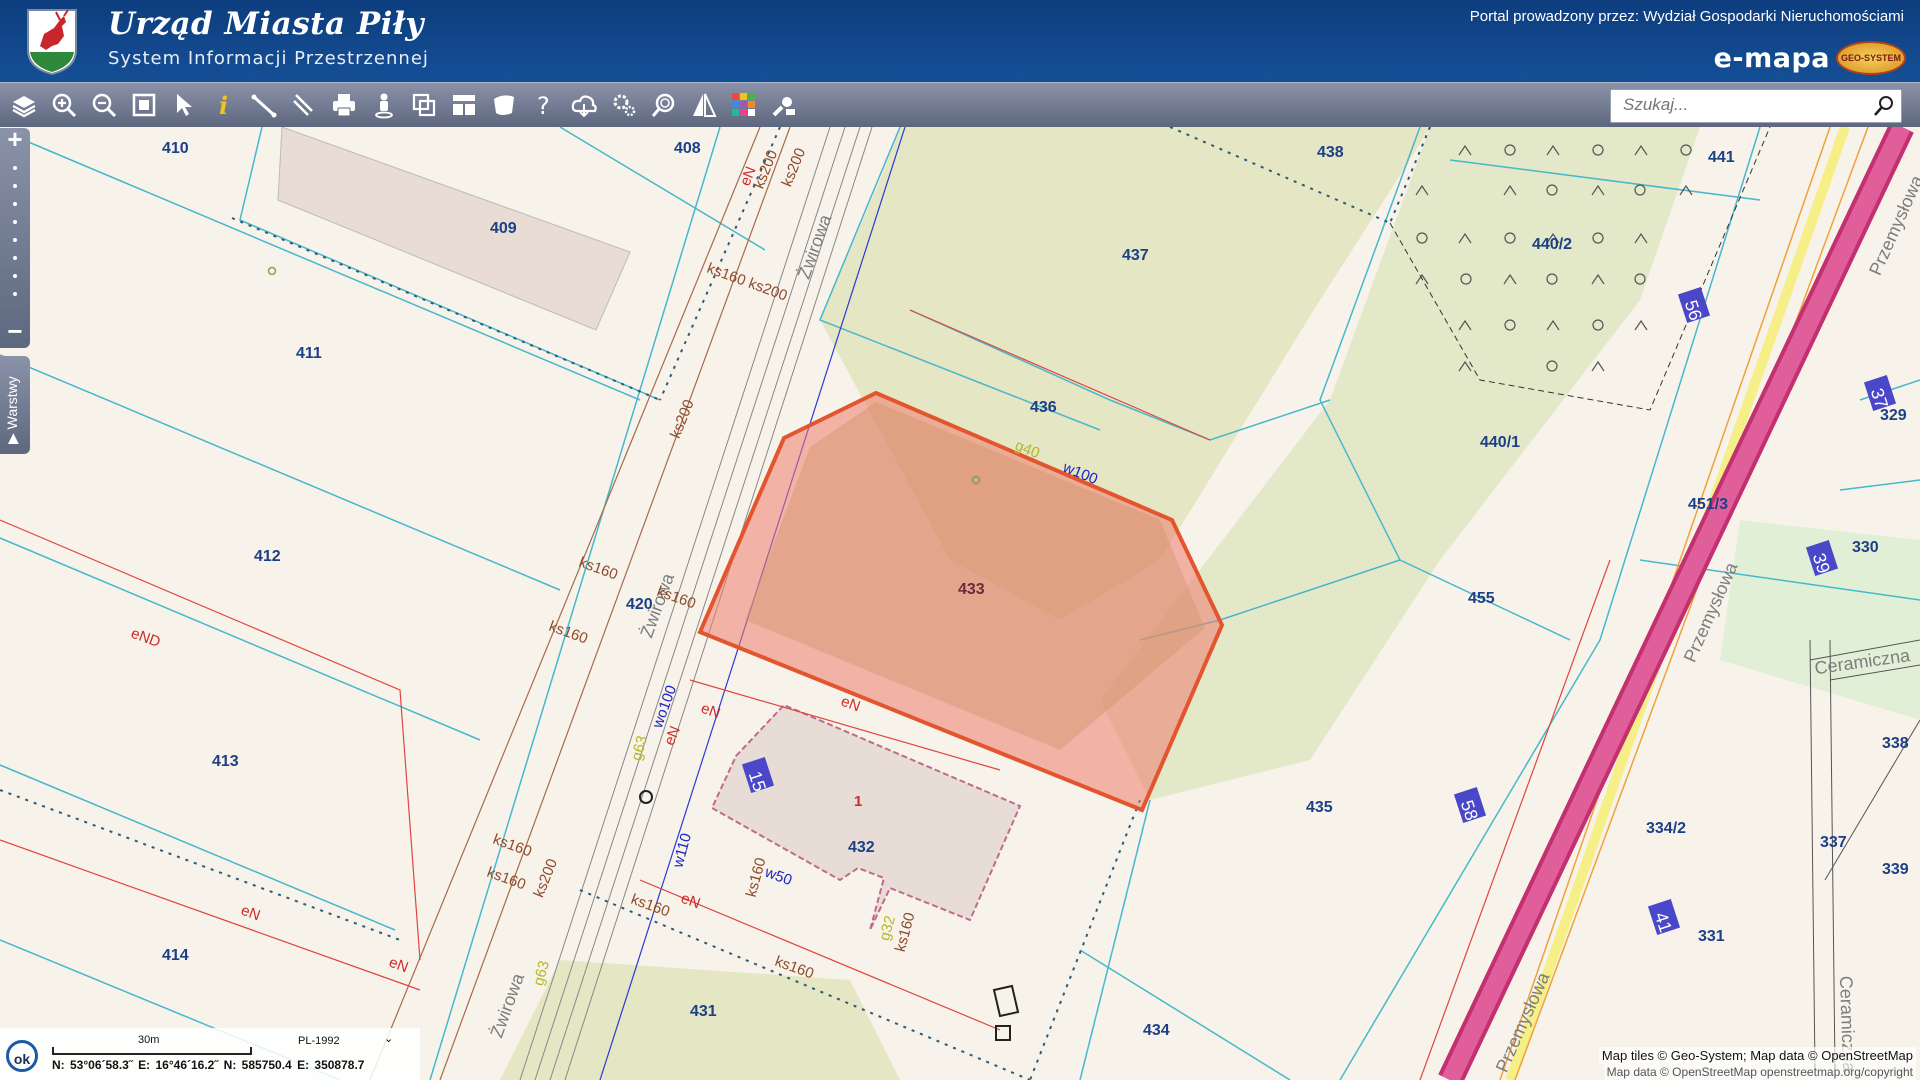 The height and width of the screenshot is (1080, 1920). I want to click on utility-label: w100, so click(1080, 474).